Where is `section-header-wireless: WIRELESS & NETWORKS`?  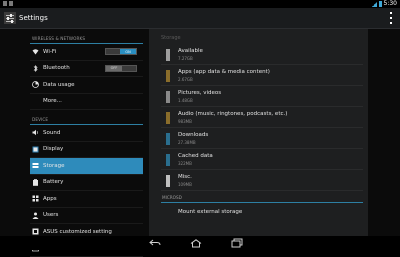 section-header-wireless: WIRELESS & NETWORKS is located at coordinates (86, 39).